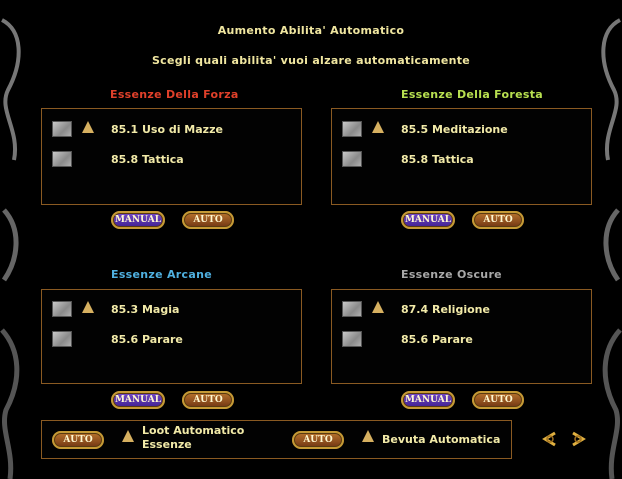 The width and height of the screenshot is (622, 479). I want to click on skills-panel-oscure: 87.4 Religione 85.6 Parare, so click(461, 336).